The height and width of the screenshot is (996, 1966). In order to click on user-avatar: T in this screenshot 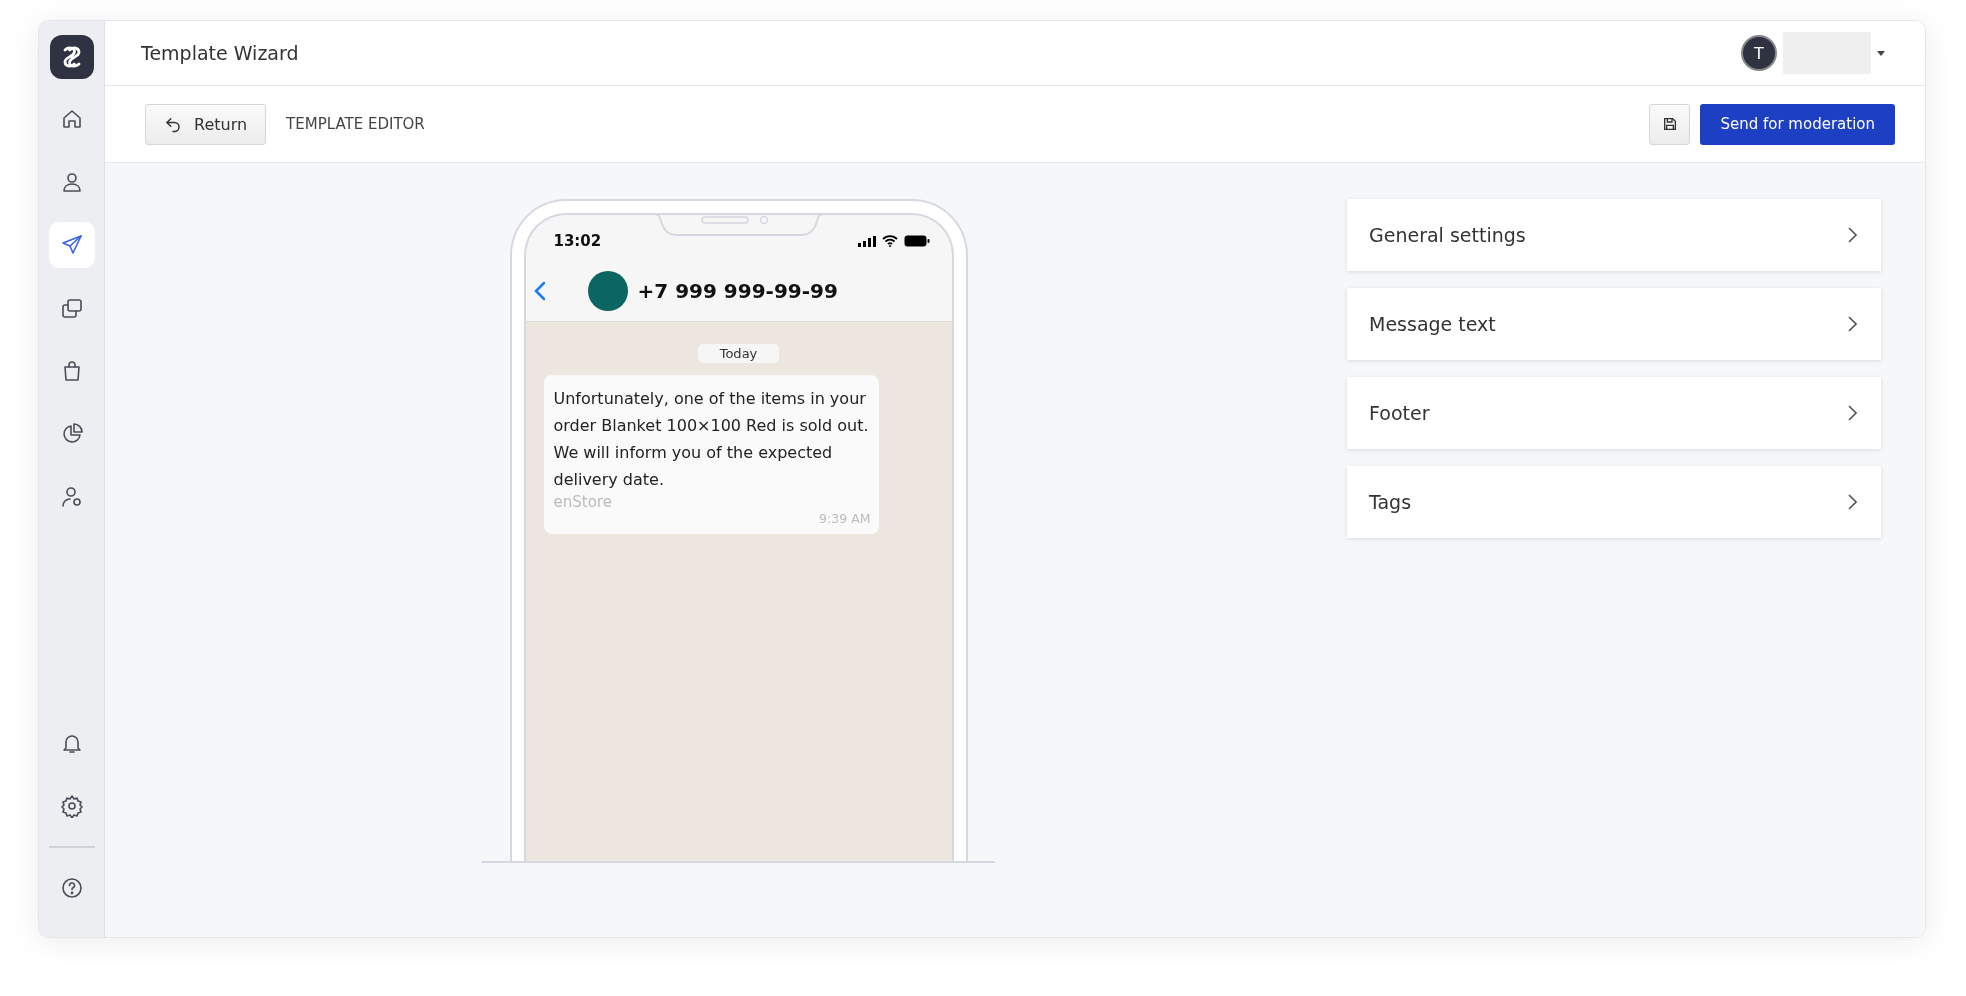, I will do `click(1759, 53)`.